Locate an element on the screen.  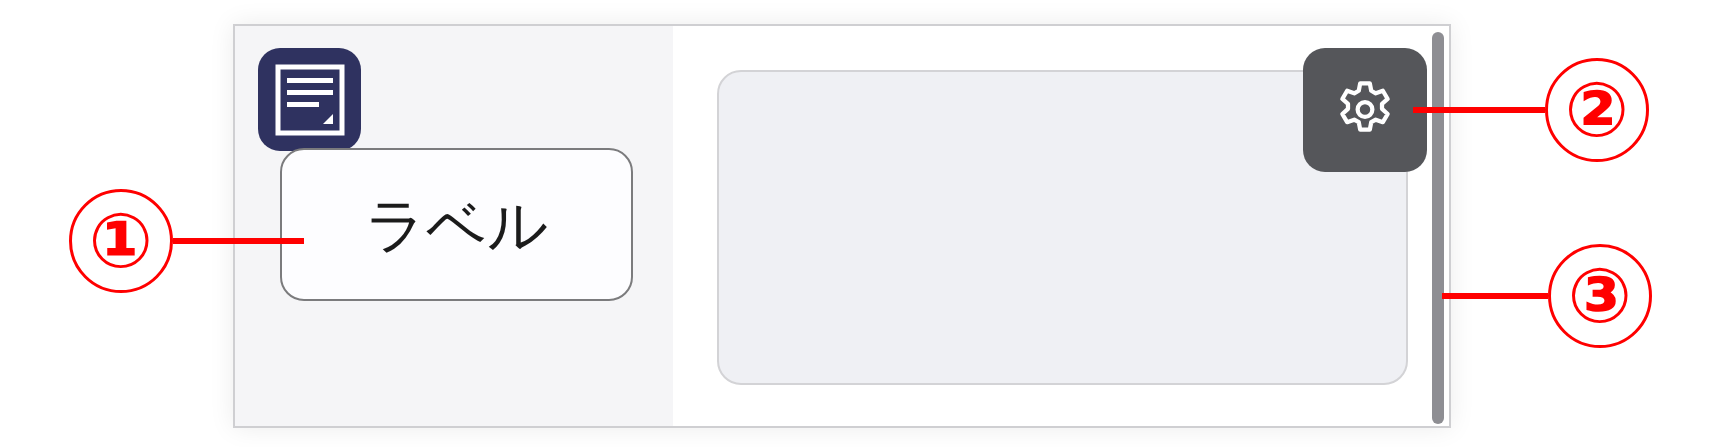
callout-number: ③ is located at coordinates (1600, 296).